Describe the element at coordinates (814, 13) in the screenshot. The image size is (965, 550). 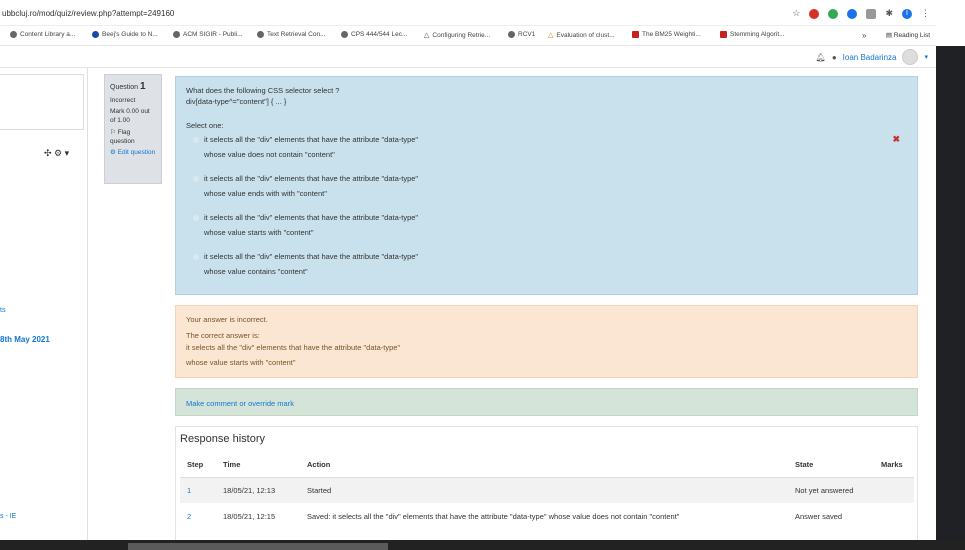
I see `extension-red-icon` at that location.